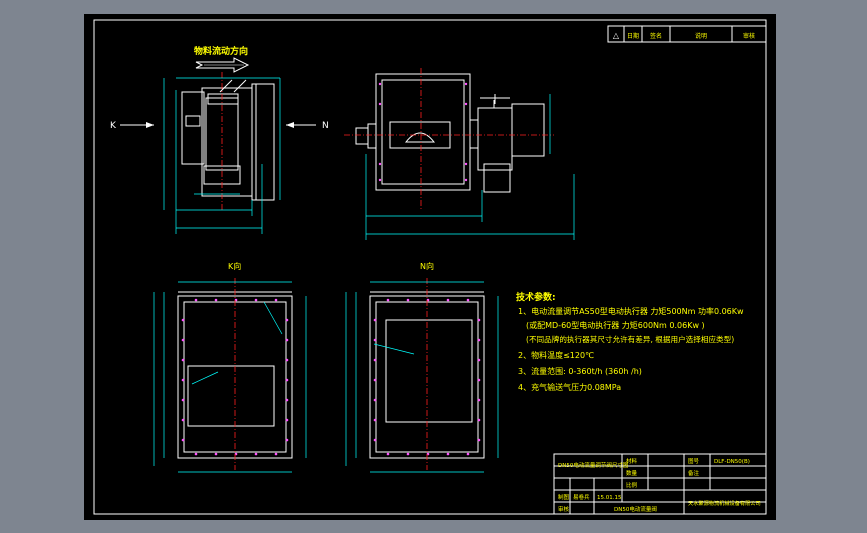 The height and width of the screenshot is (533, 867). Describe the element at coordinates (234, 266) in the screenshot. I see `k-direction-view-label: K向` at that location.